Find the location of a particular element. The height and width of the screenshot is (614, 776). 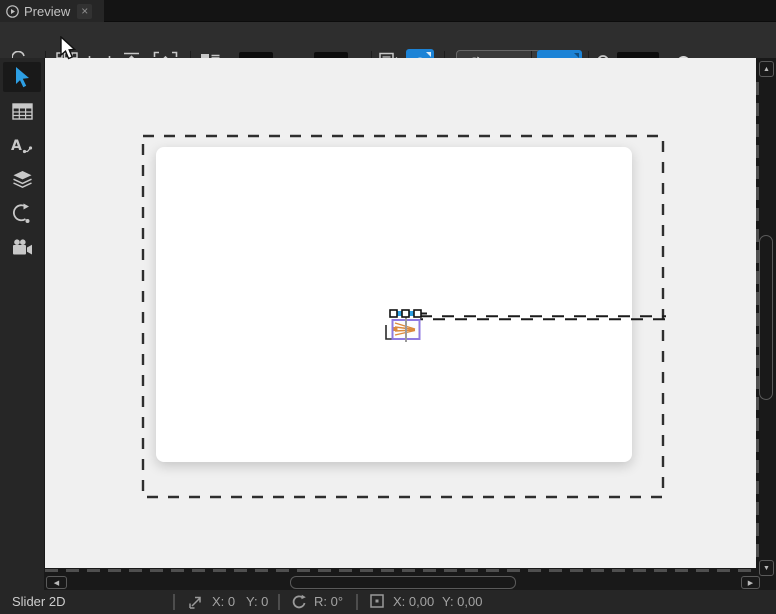

play-circle-icon is located at coordinates (12, 11).